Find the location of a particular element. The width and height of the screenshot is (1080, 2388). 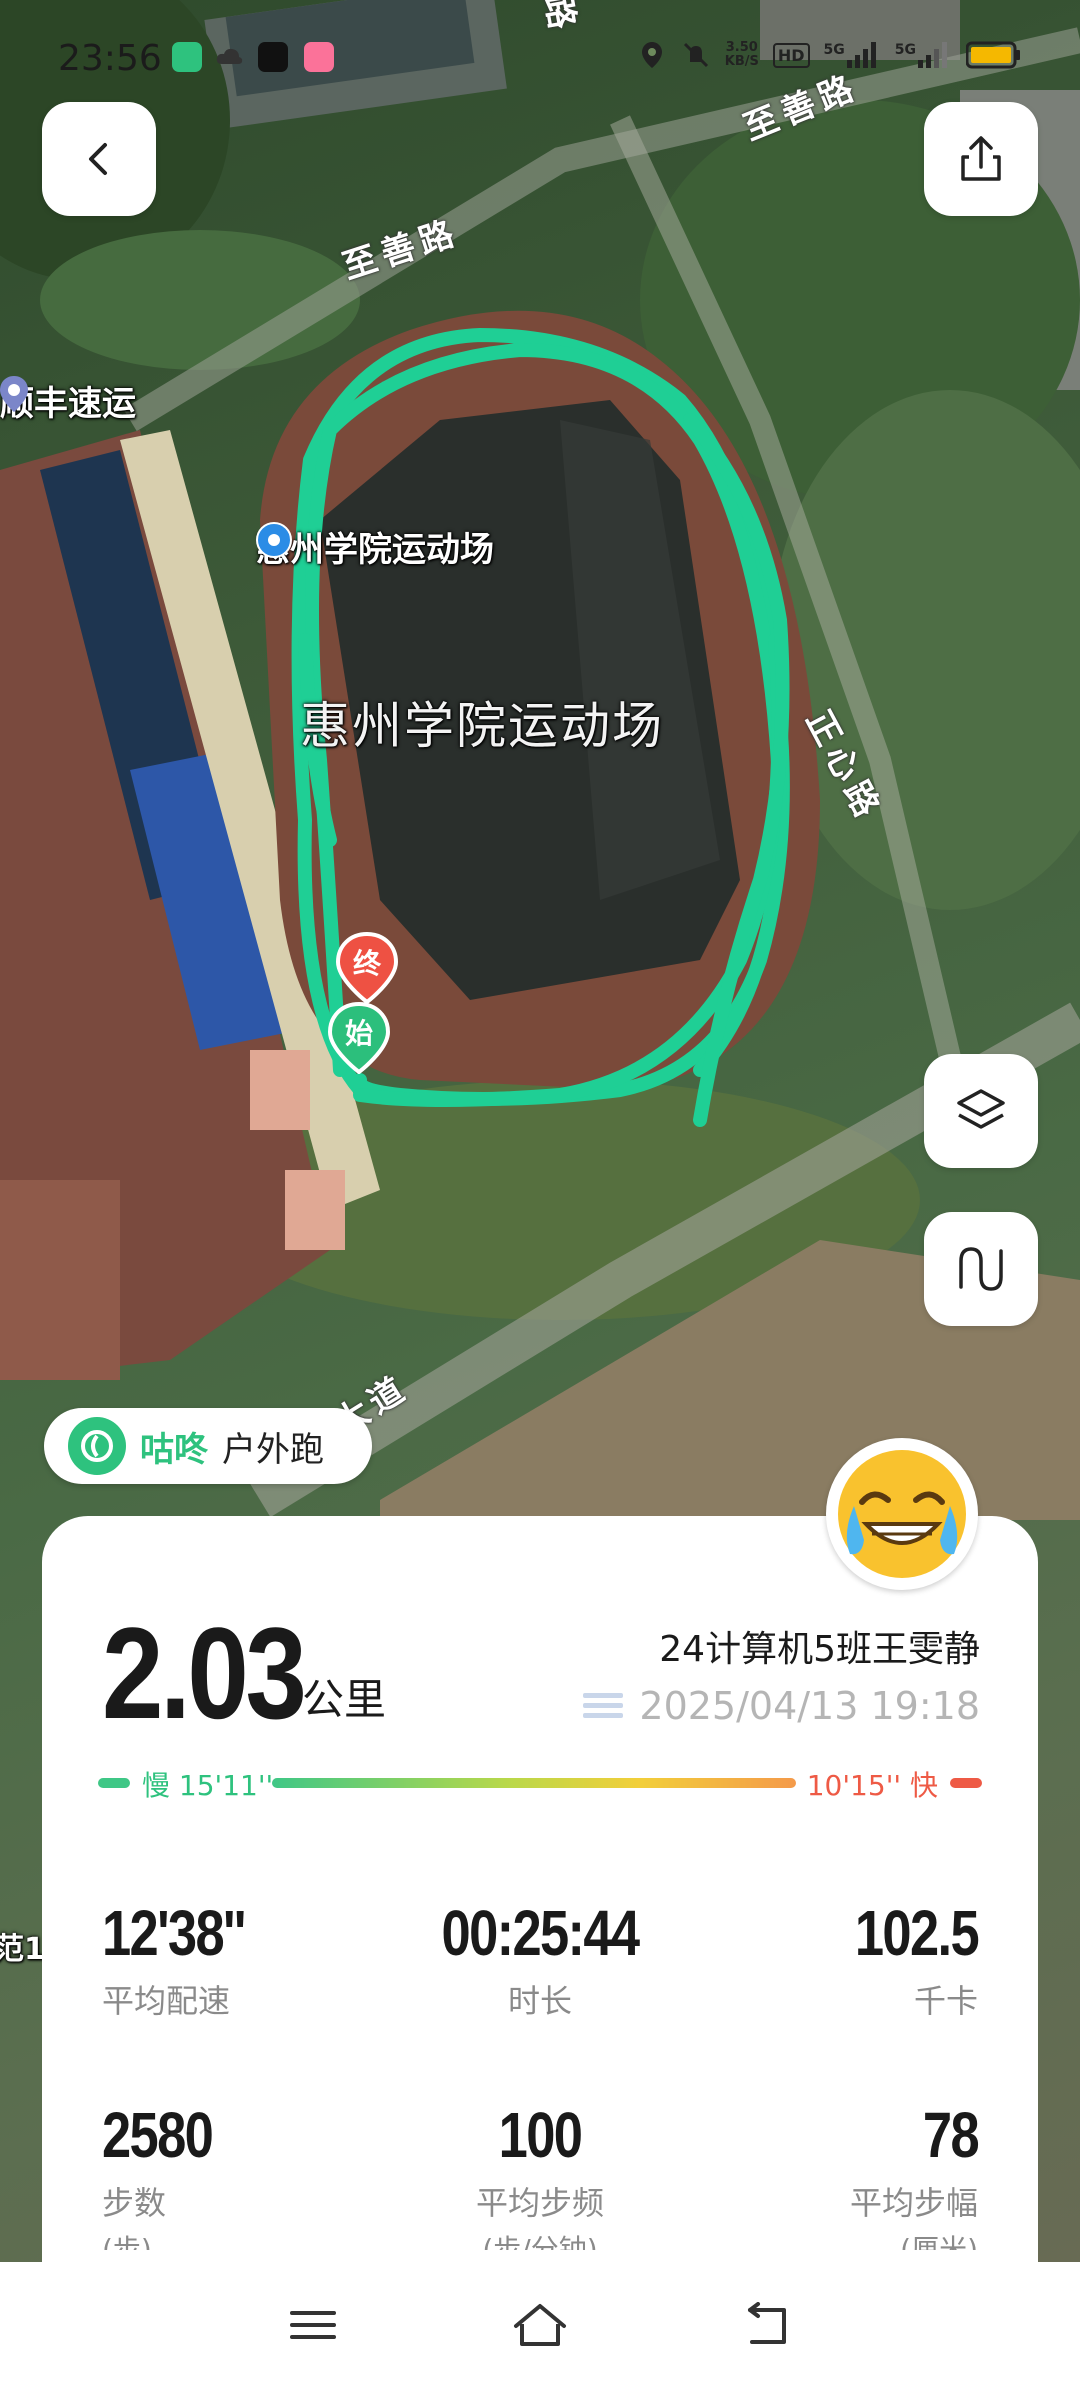

edge-label-left: 范1 is located at coordinates (22, 1949).